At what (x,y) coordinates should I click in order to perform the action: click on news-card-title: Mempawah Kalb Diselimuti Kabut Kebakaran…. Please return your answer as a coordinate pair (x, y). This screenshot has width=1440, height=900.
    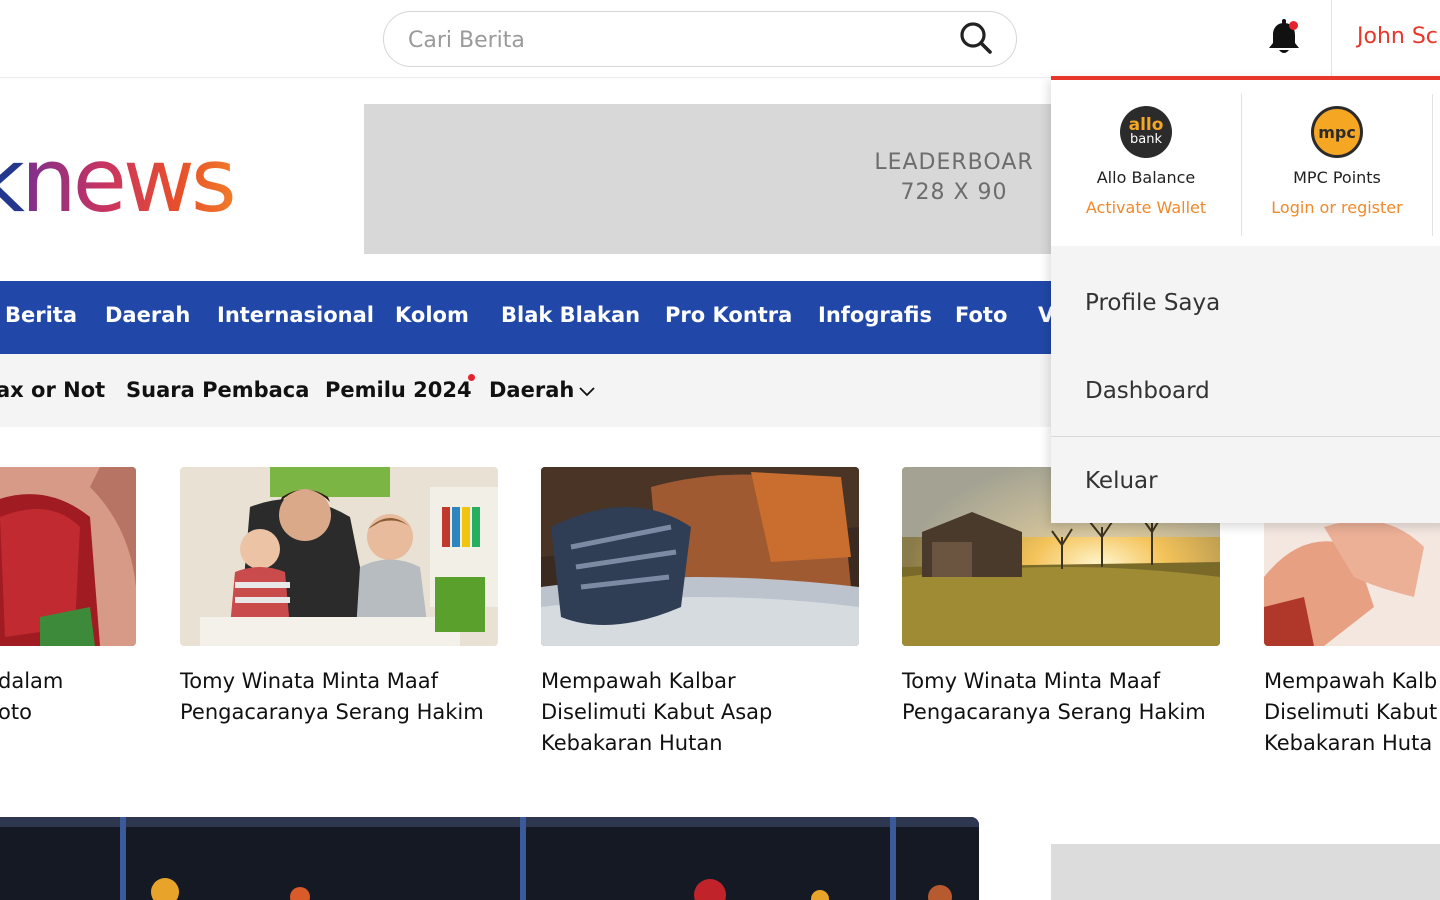
    Looking at the image, I should click on (1350, 712).